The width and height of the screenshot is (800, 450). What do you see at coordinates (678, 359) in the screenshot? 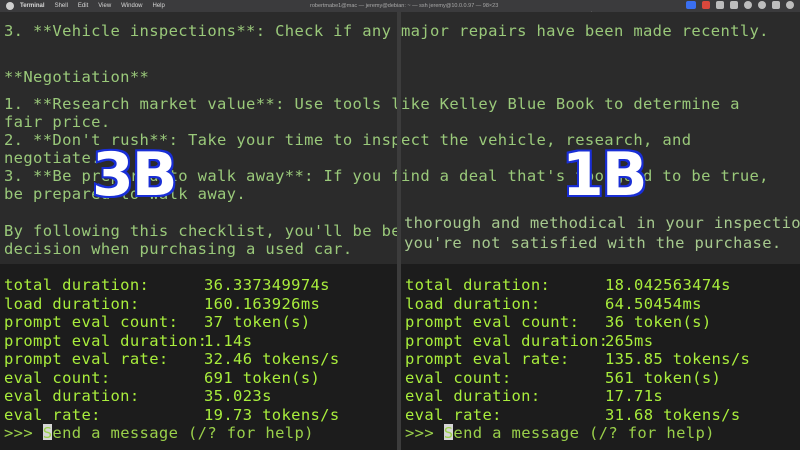
I see `stat-value: 135.85 tokens/s` at bounding box center [678, 359].